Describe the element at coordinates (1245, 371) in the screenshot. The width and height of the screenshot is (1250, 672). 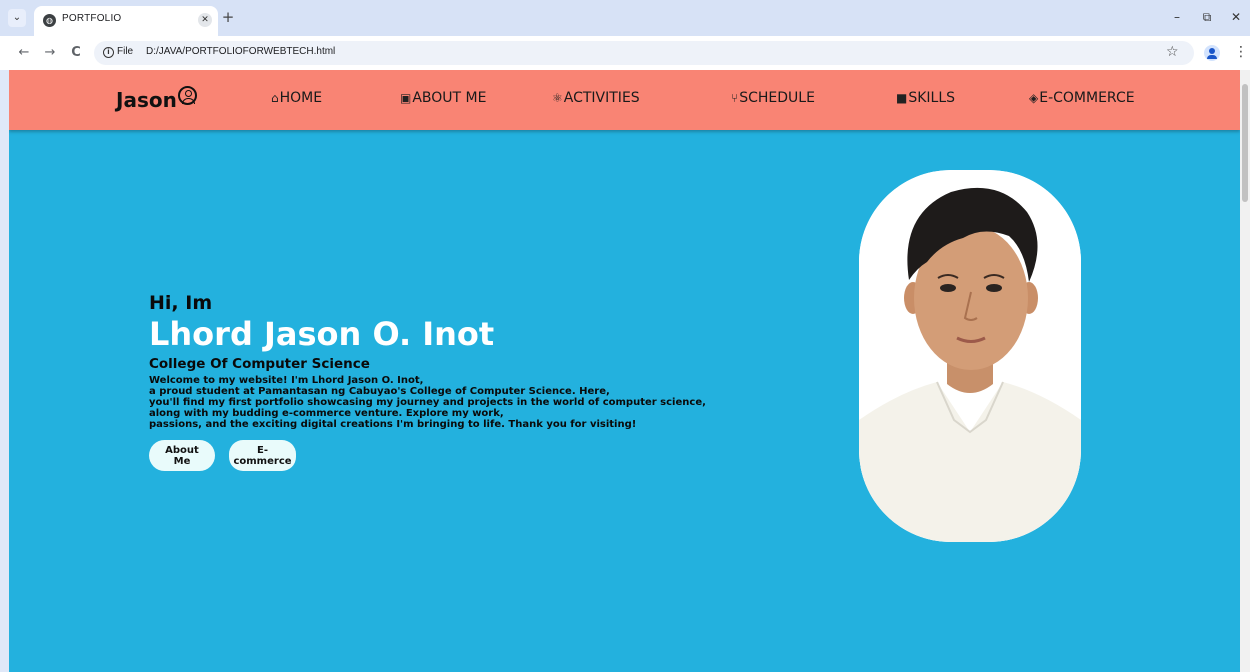
I see `page-scrollbar` at that location.